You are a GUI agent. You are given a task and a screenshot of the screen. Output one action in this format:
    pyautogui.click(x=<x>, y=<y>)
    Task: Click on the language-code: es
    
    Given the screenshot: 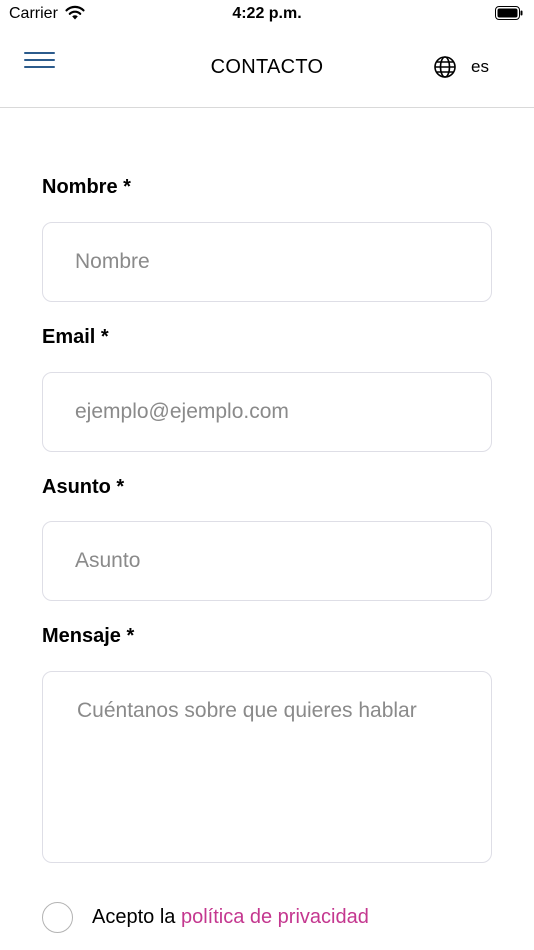 What is the action you would take?
    pyautogui.click(x=480, y=66)
    